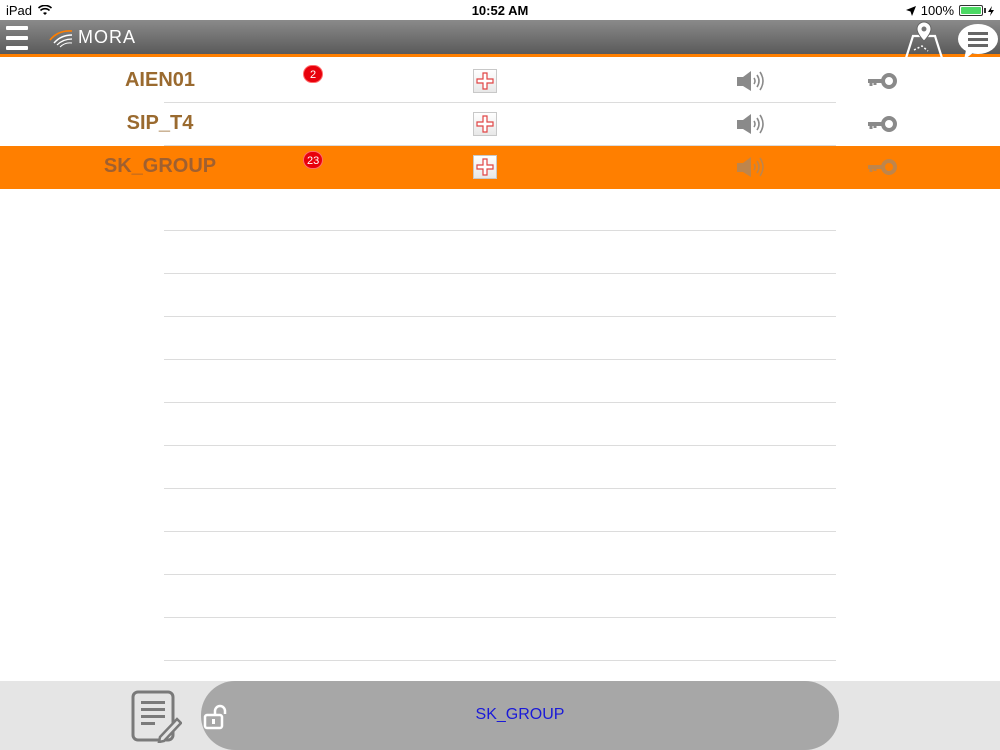 This screenshot has width=1000, height=750. What do you see at coordinates (160, 80) in the screenshot?
I see `group-name: AIEN01` at bounding box center [160, 80].